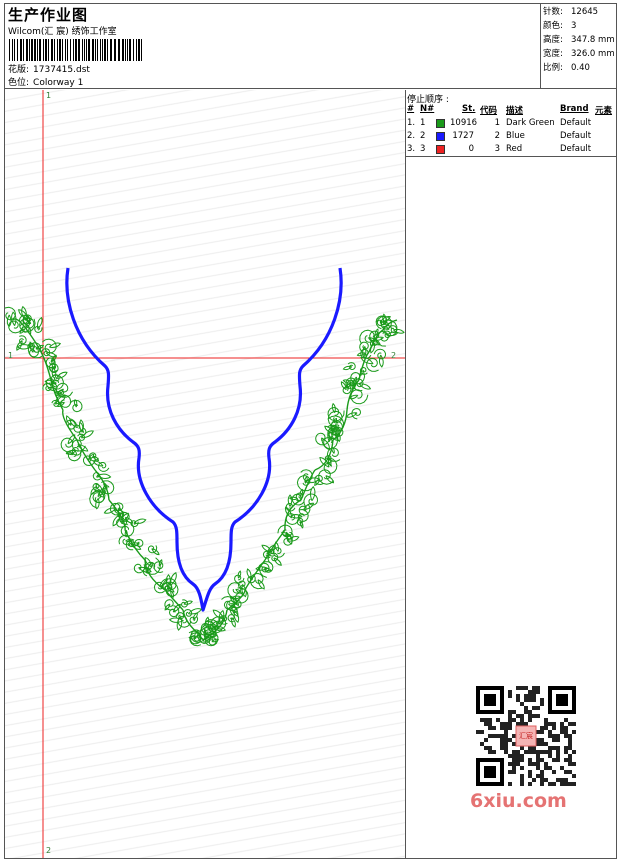 This screenshot has height=861, width=620. I want to click on design-file: 1737415.dst, so click(61, 70).